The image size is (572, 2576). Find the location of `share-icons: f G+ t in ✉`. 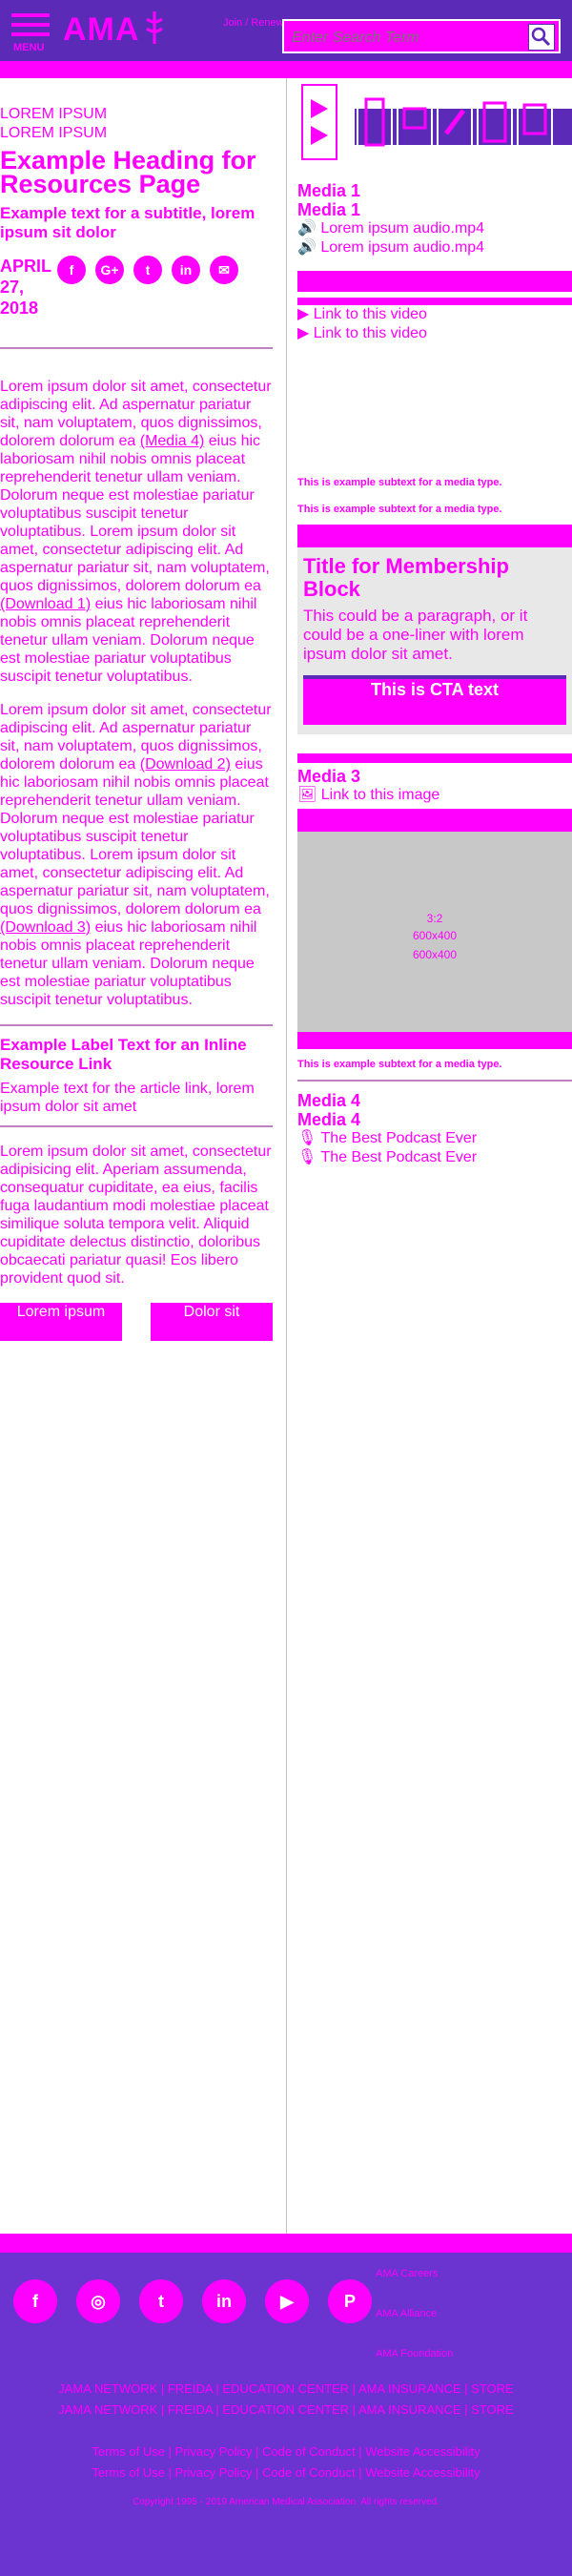

share-icons: f G+ t in ✉ is located at coordinates (148, 270).